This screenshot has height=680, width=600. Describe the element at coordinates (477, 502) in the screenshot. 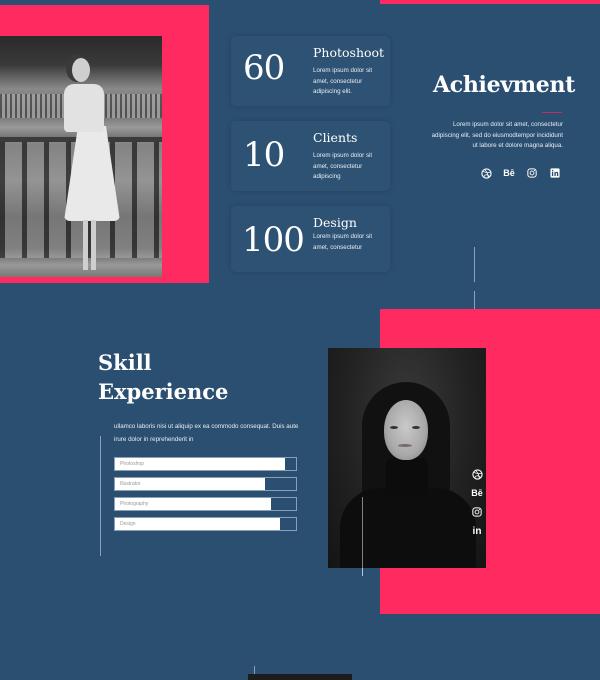

I see `profile-social-links: Bē in` at that location.